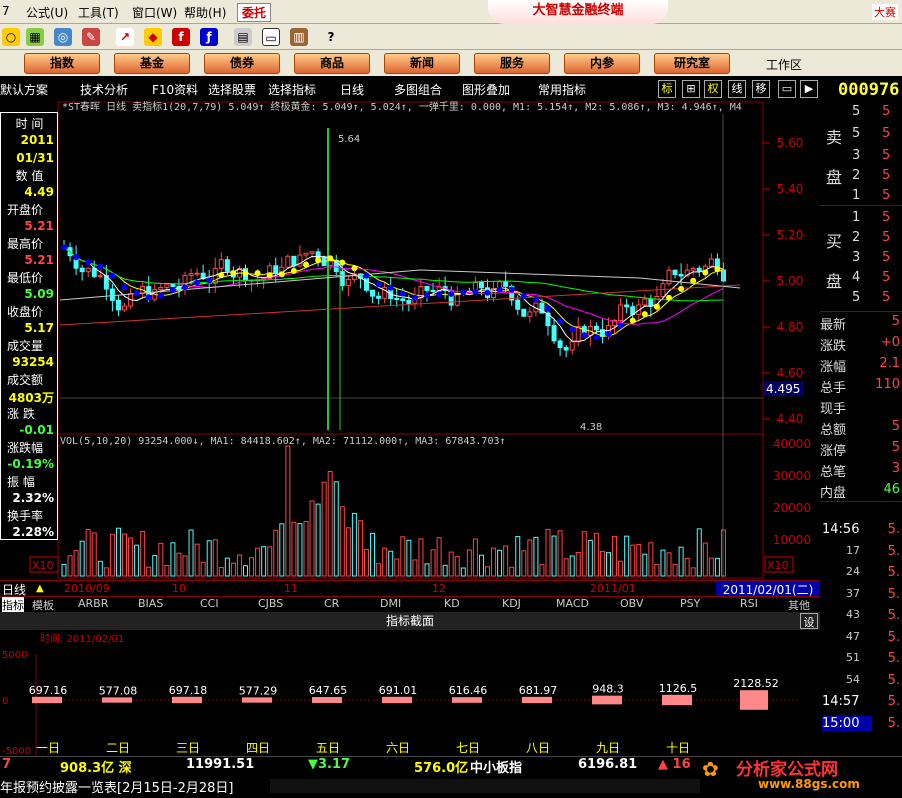  I want to click on multi-chart: 多图组合, so click(418, 89).